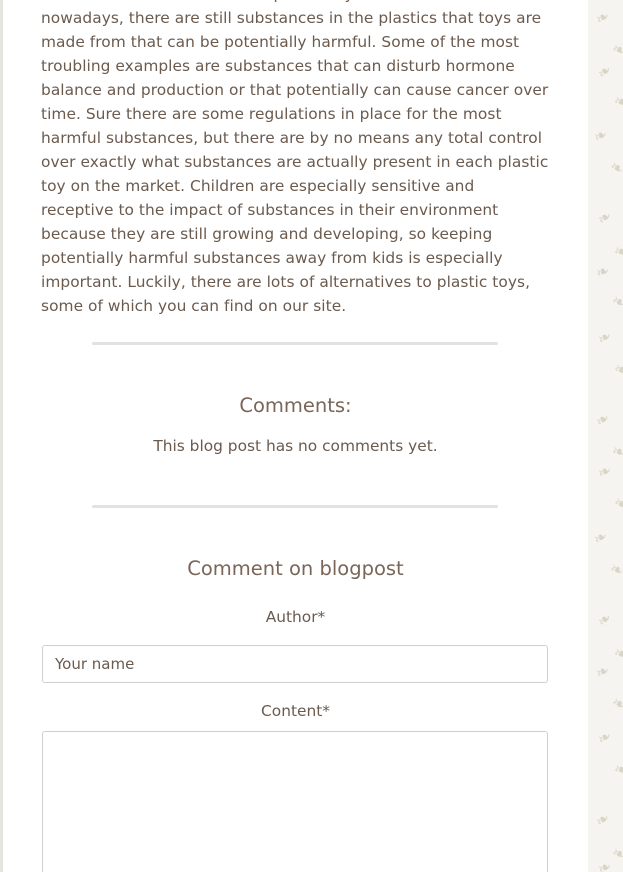  What do you see at coordinates (295, 568) in the screenshot?
I see `comment-form-title: Comment on blogpost` at bounding box center [295, 568].